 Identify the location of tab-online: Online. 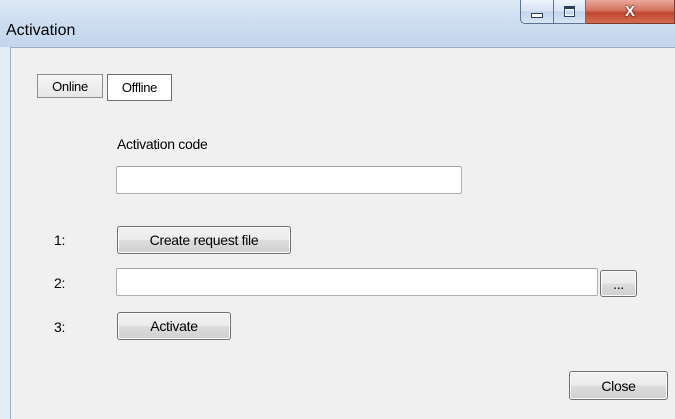
(70, 86).